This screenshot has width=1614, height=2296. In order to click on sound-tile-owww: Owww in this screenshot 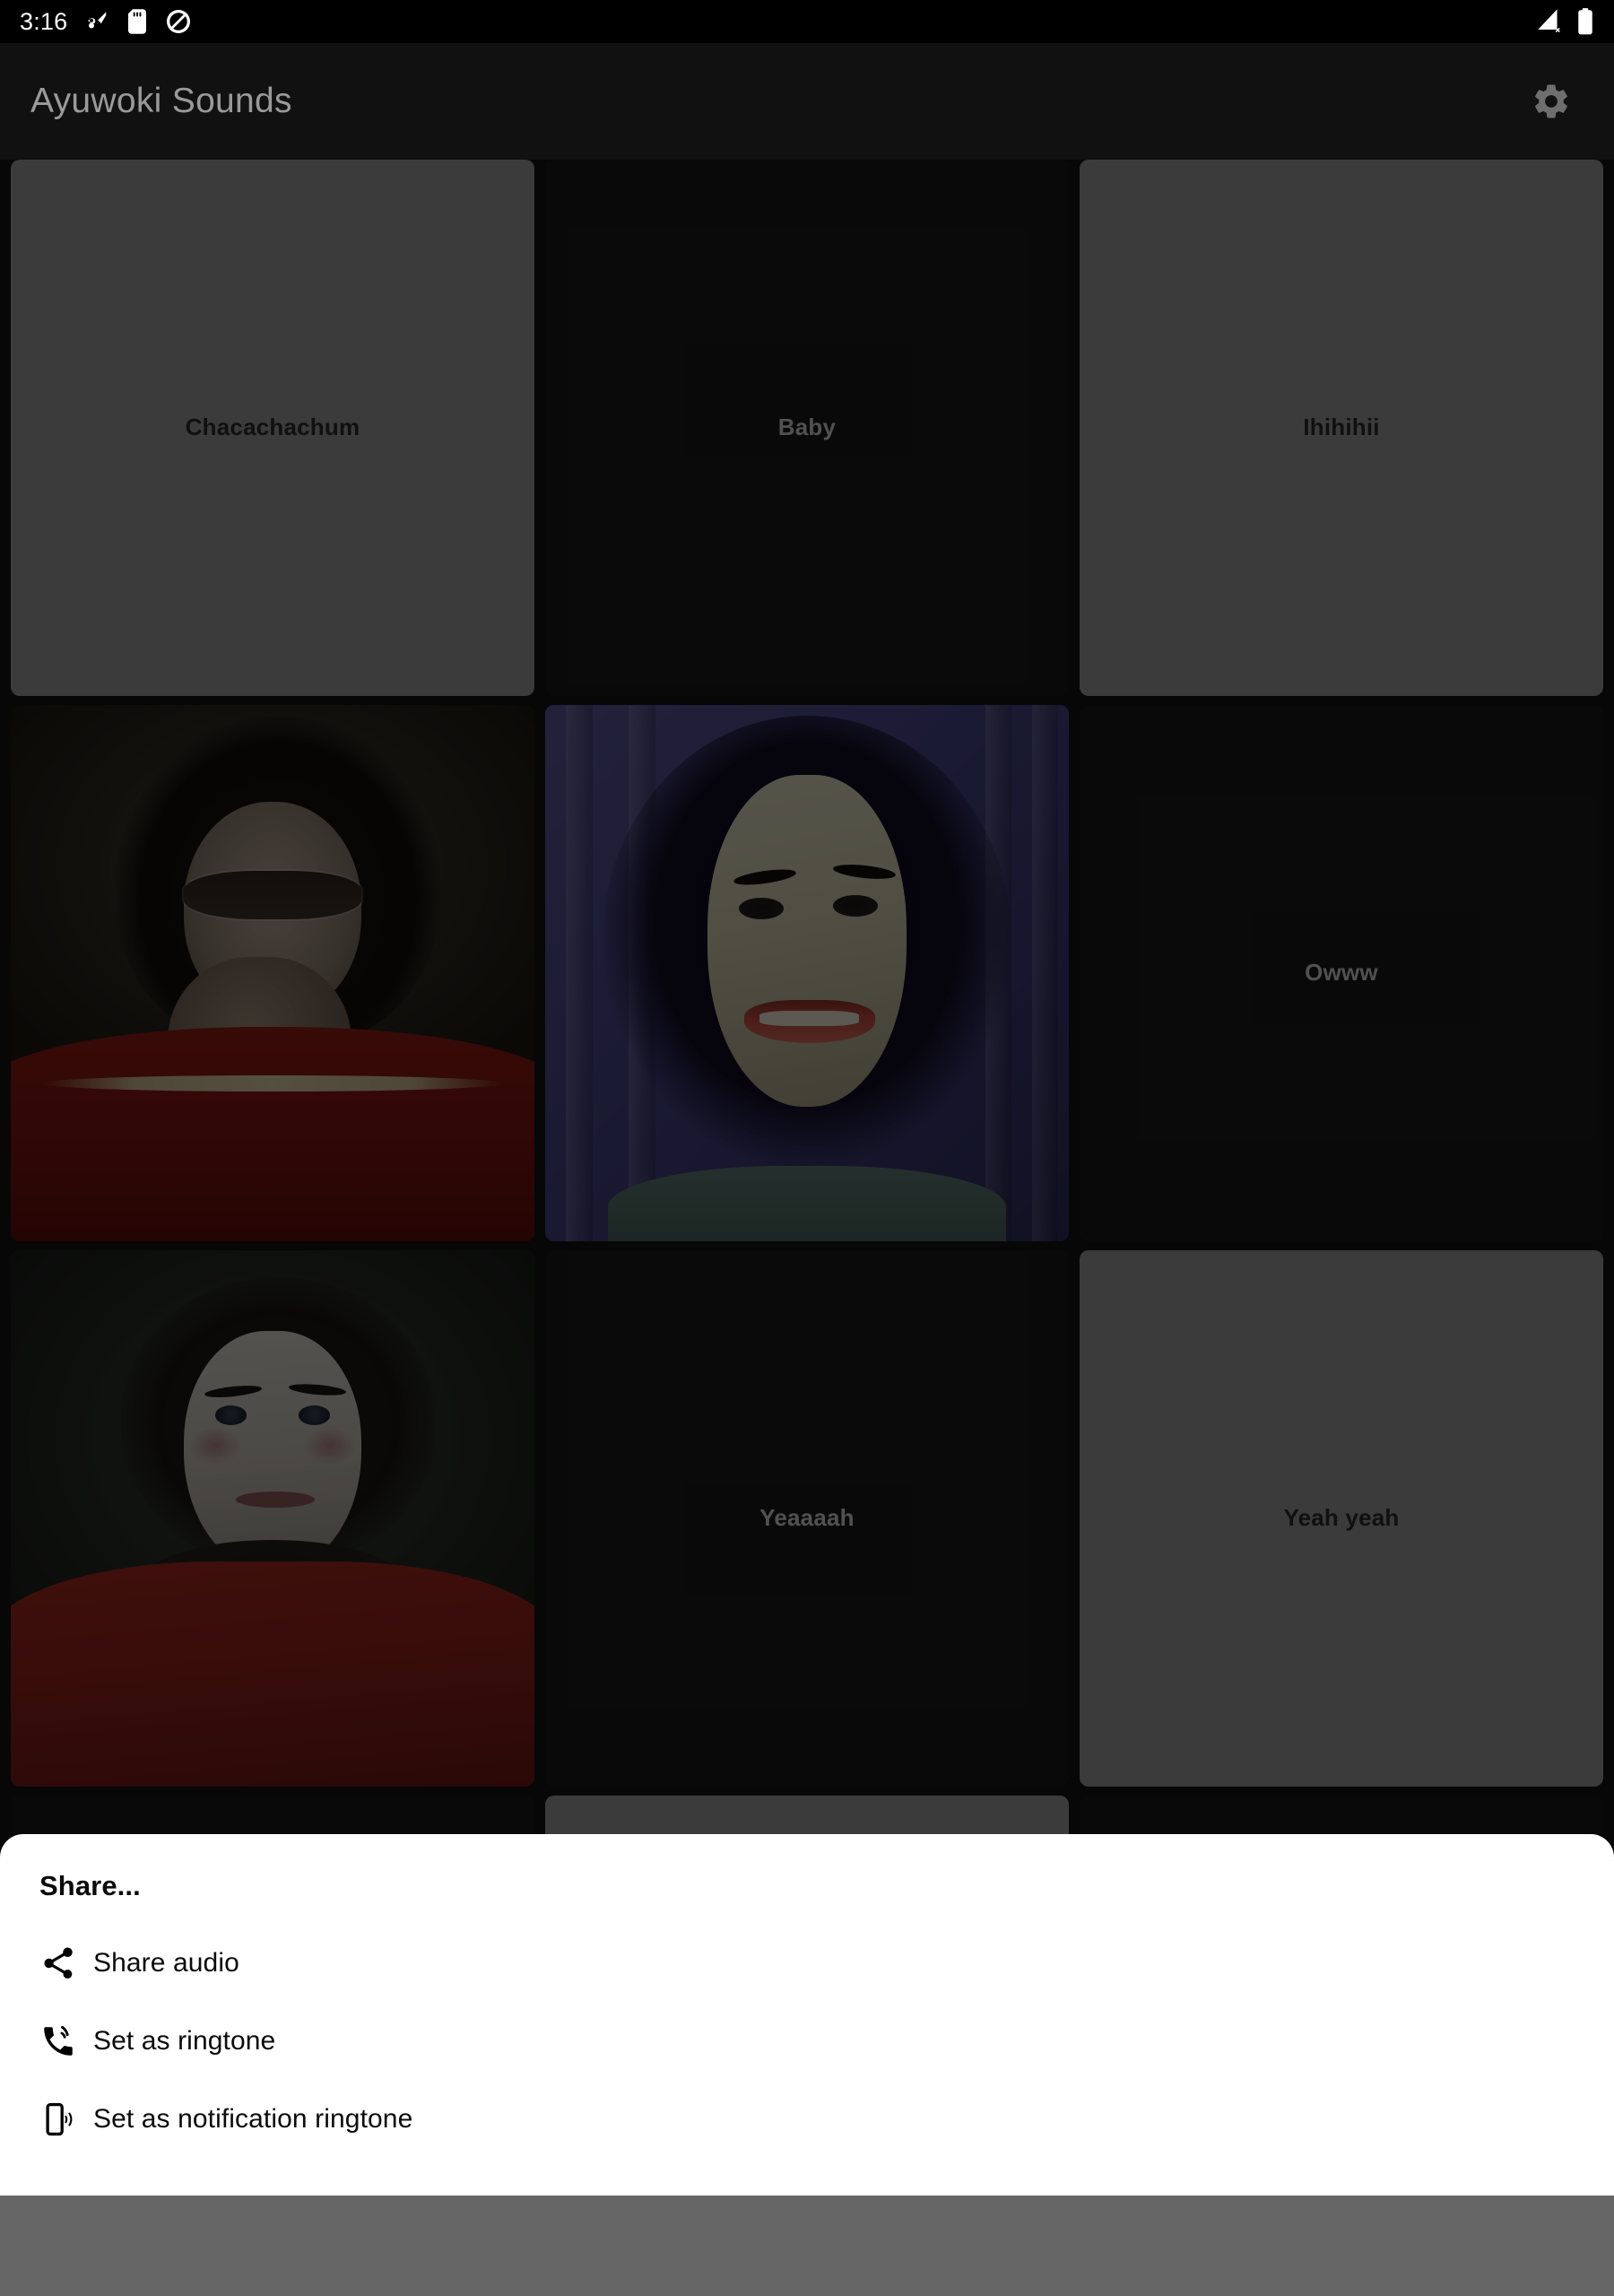, I will do `click(1341, 973)`.